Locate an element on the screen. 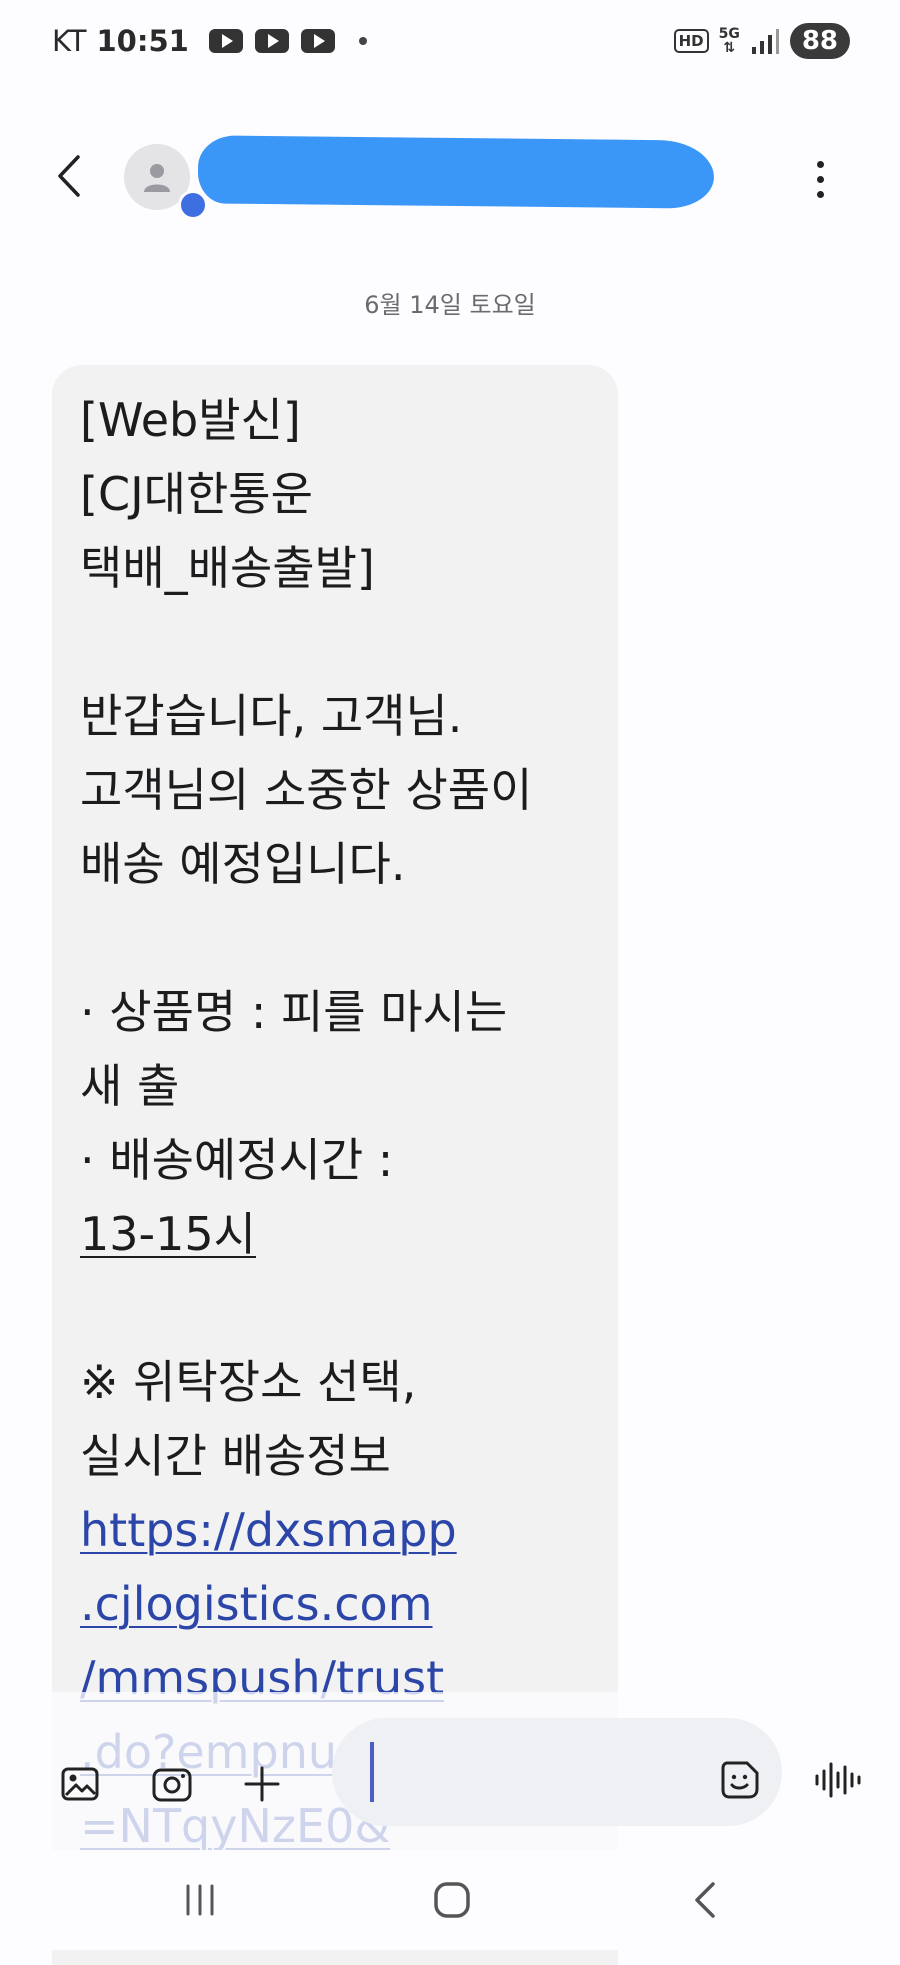 This screenshot has height=1965, width=900. add-icon is located at coordinates (262, 1784).